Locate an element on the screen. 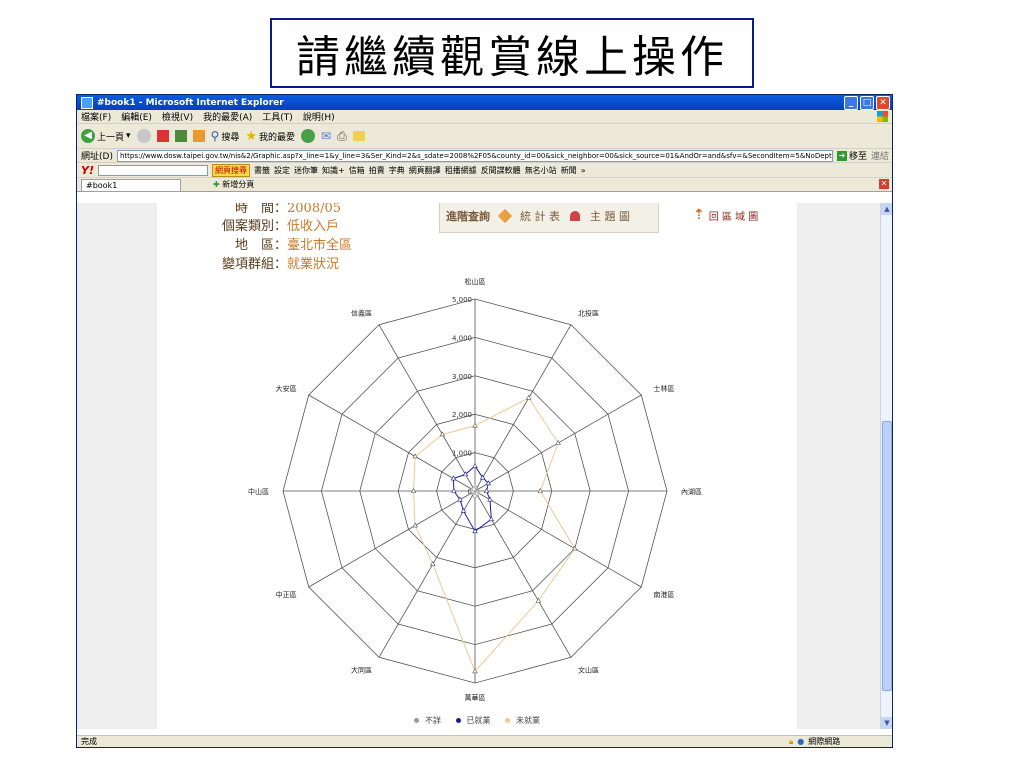 The image size is (1024, 768). yahoo-search-input is located at coordinates (152, 170).